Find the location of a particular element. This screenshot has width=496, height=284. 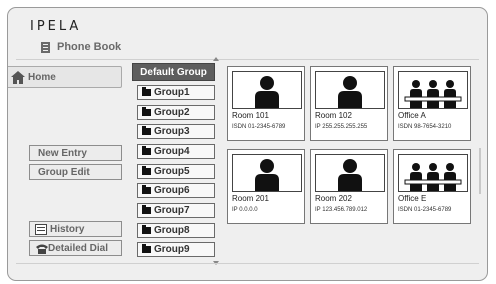

group-item: Group8 is located at coordinates (176, 230).